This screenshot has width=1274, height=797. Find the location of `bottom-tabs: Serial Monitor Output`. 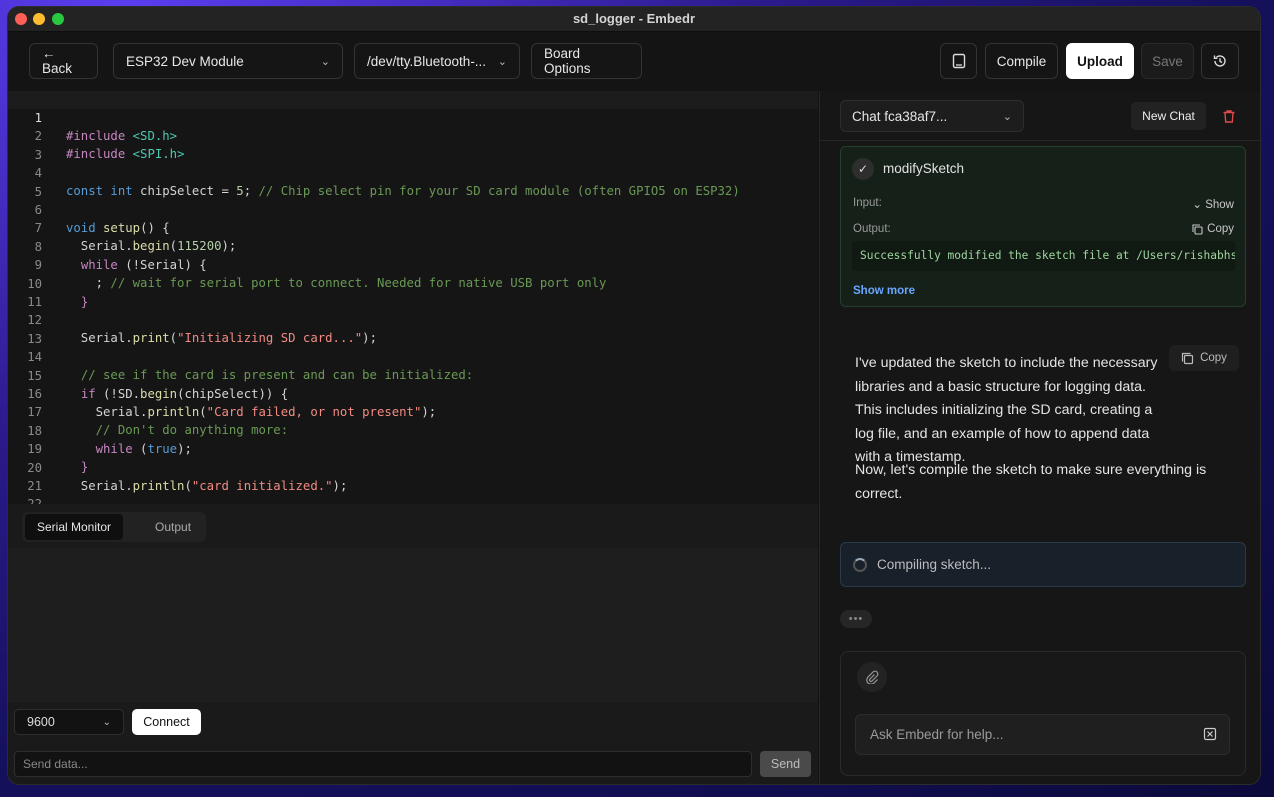

bottom-tabs: Serial Monitor Output is located at coordinates (114, 527).